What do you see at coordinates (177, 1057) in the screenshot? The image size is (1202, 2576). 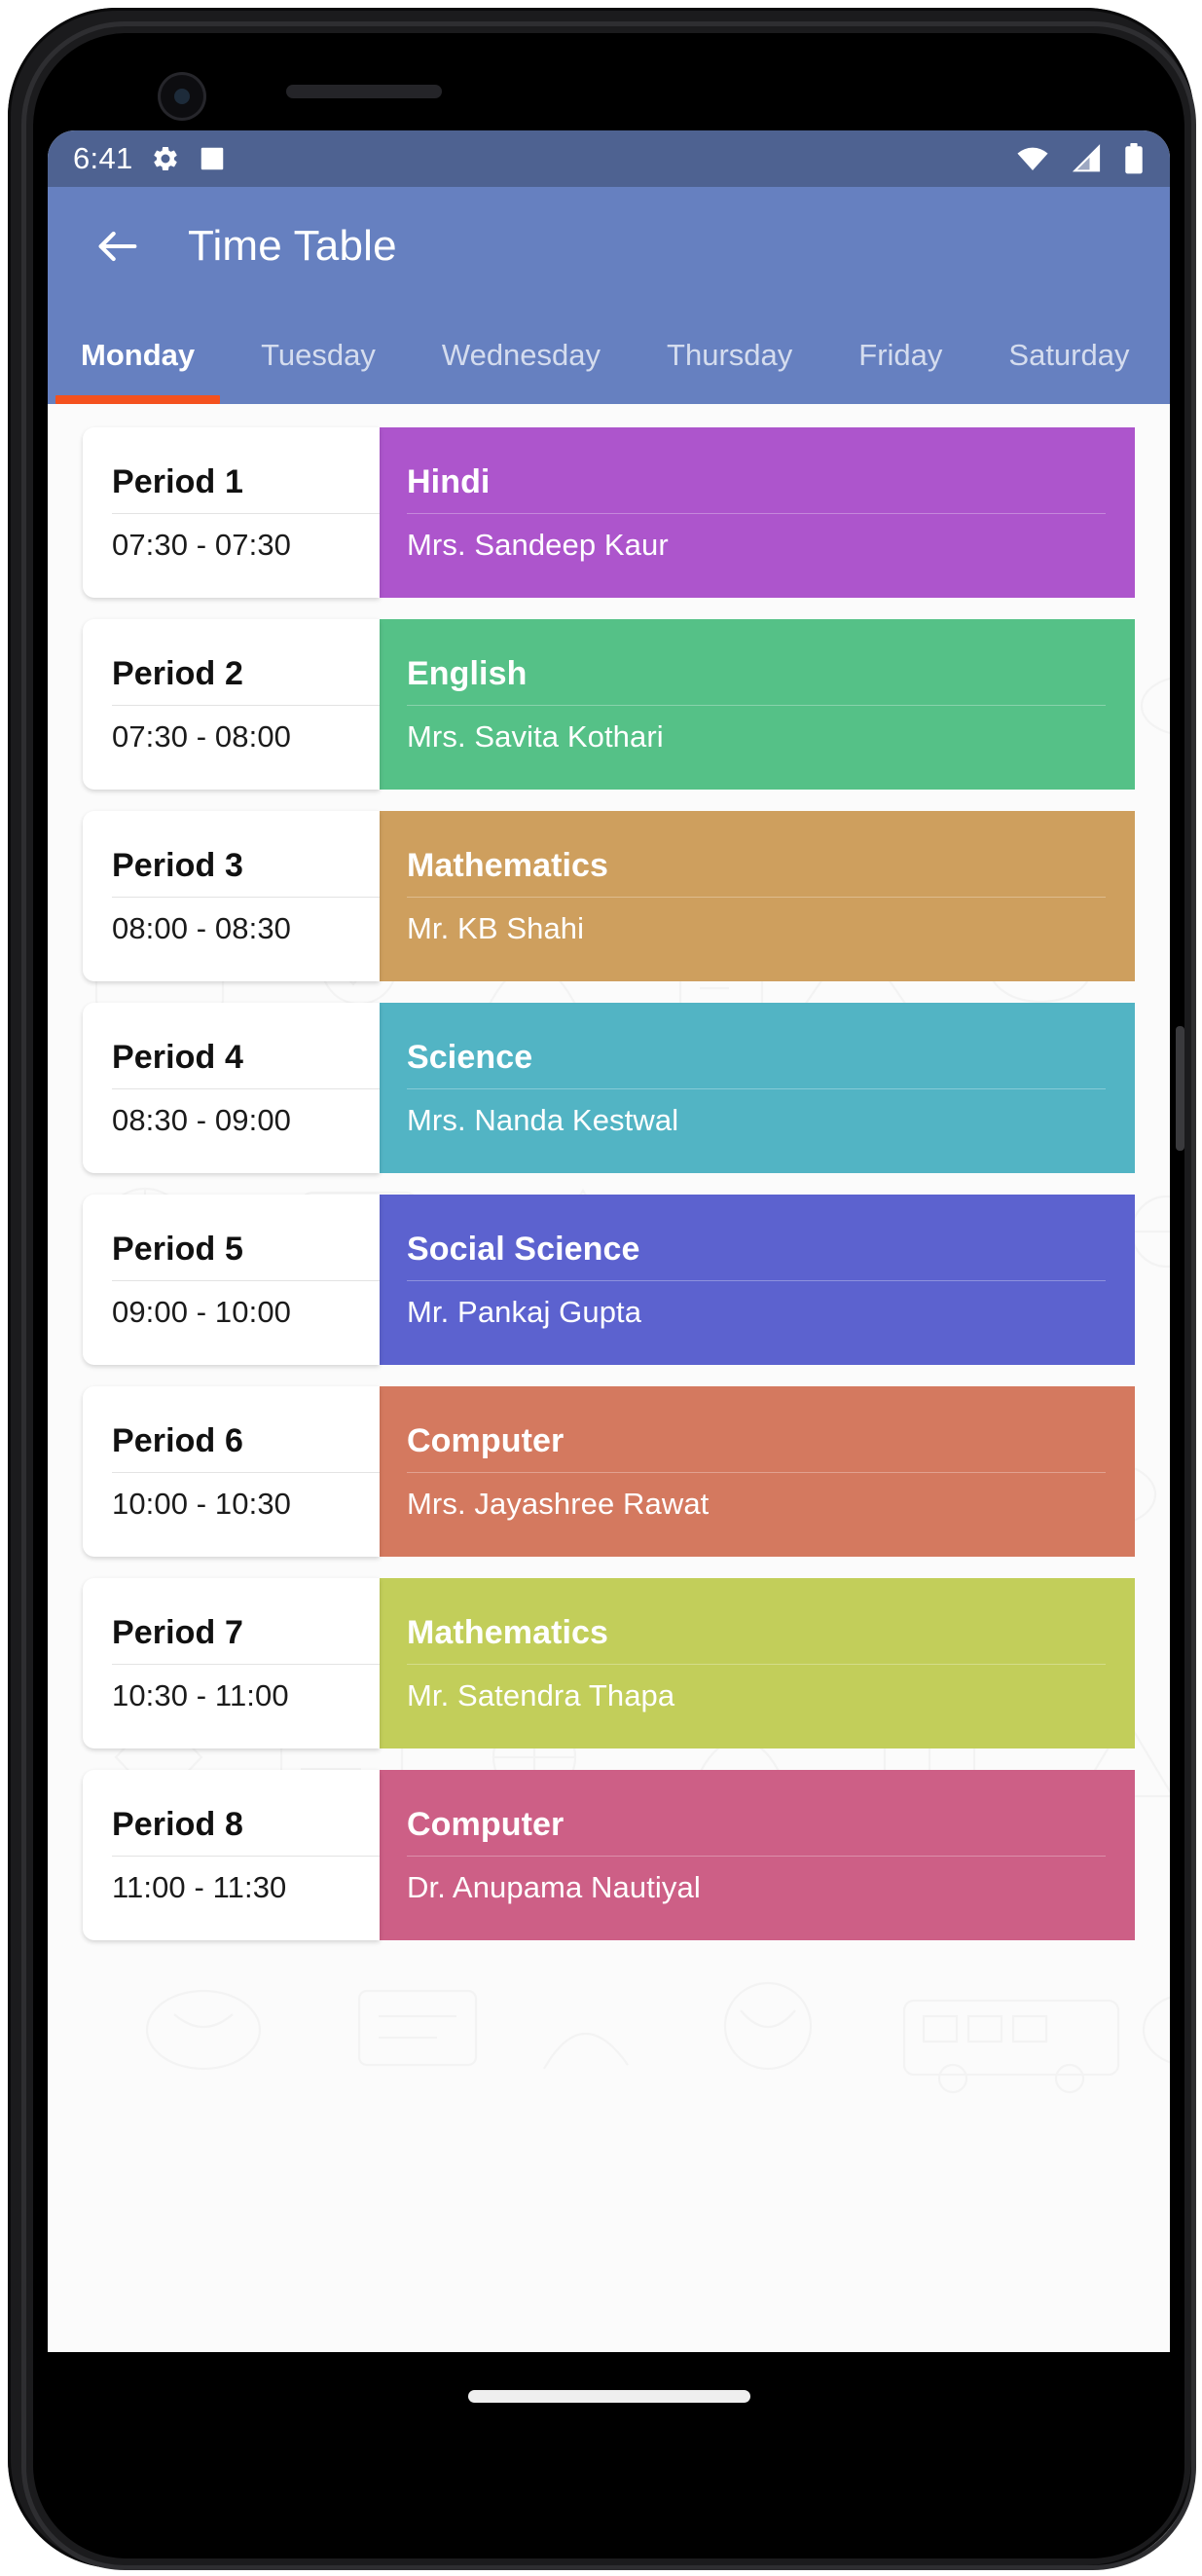 I see `period-label: Period 4` at bounding box center [177, 1057].